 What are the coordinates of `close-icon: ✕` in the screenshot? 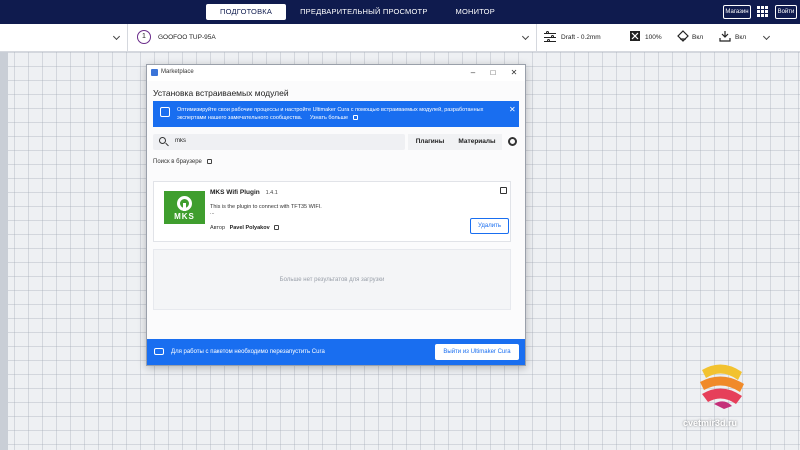 It's located at (514, 73).